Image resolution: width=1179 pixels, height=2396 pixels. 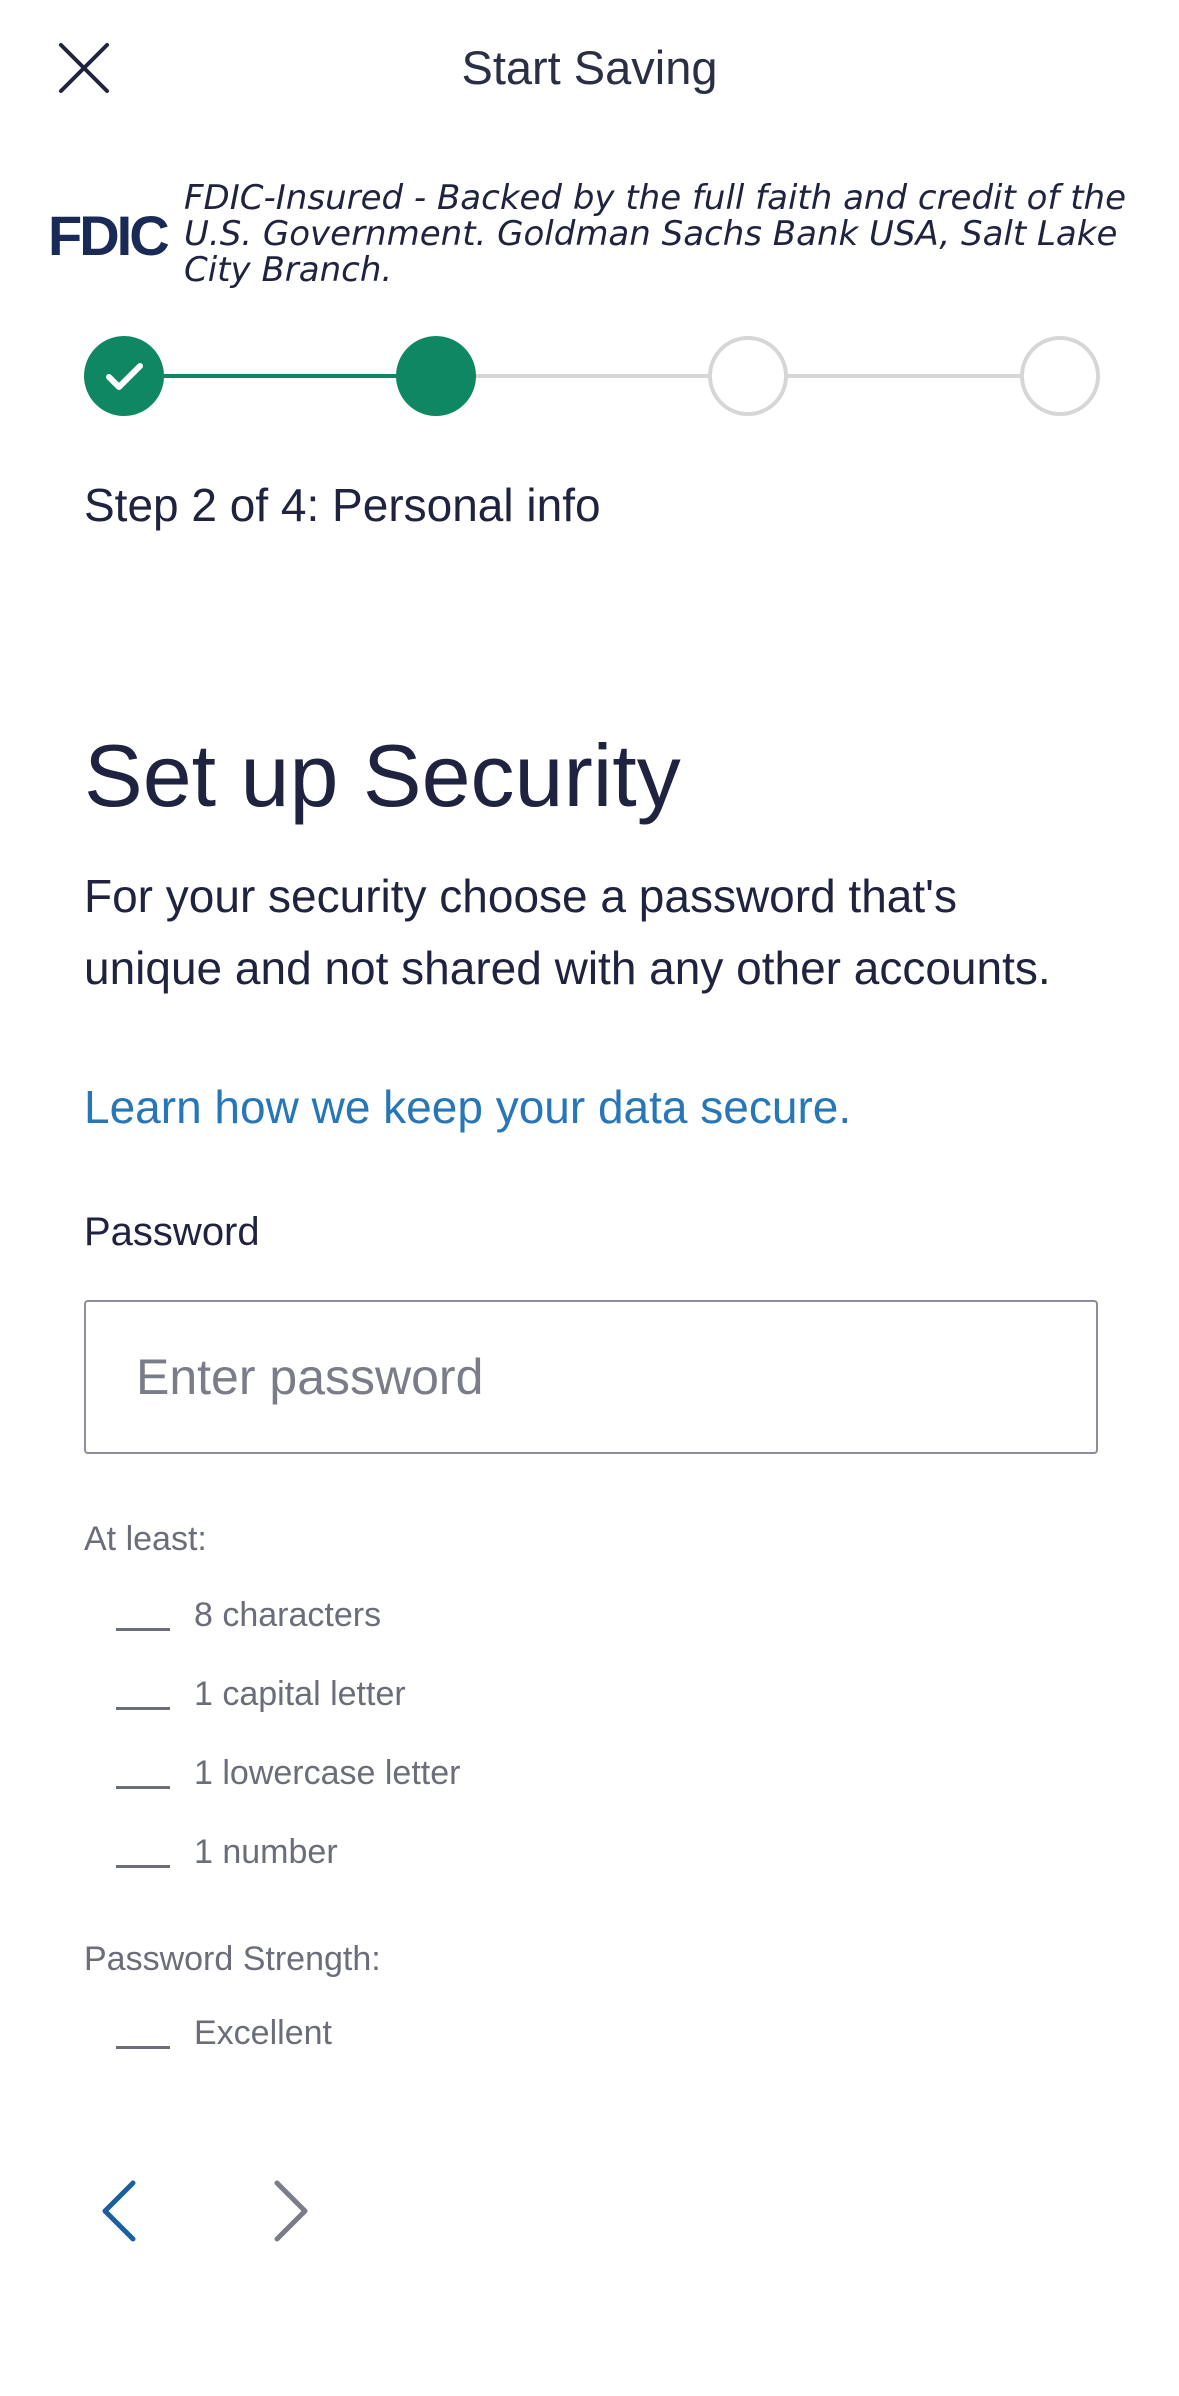 I want to click on back-button, so click(x=119, y=2211).